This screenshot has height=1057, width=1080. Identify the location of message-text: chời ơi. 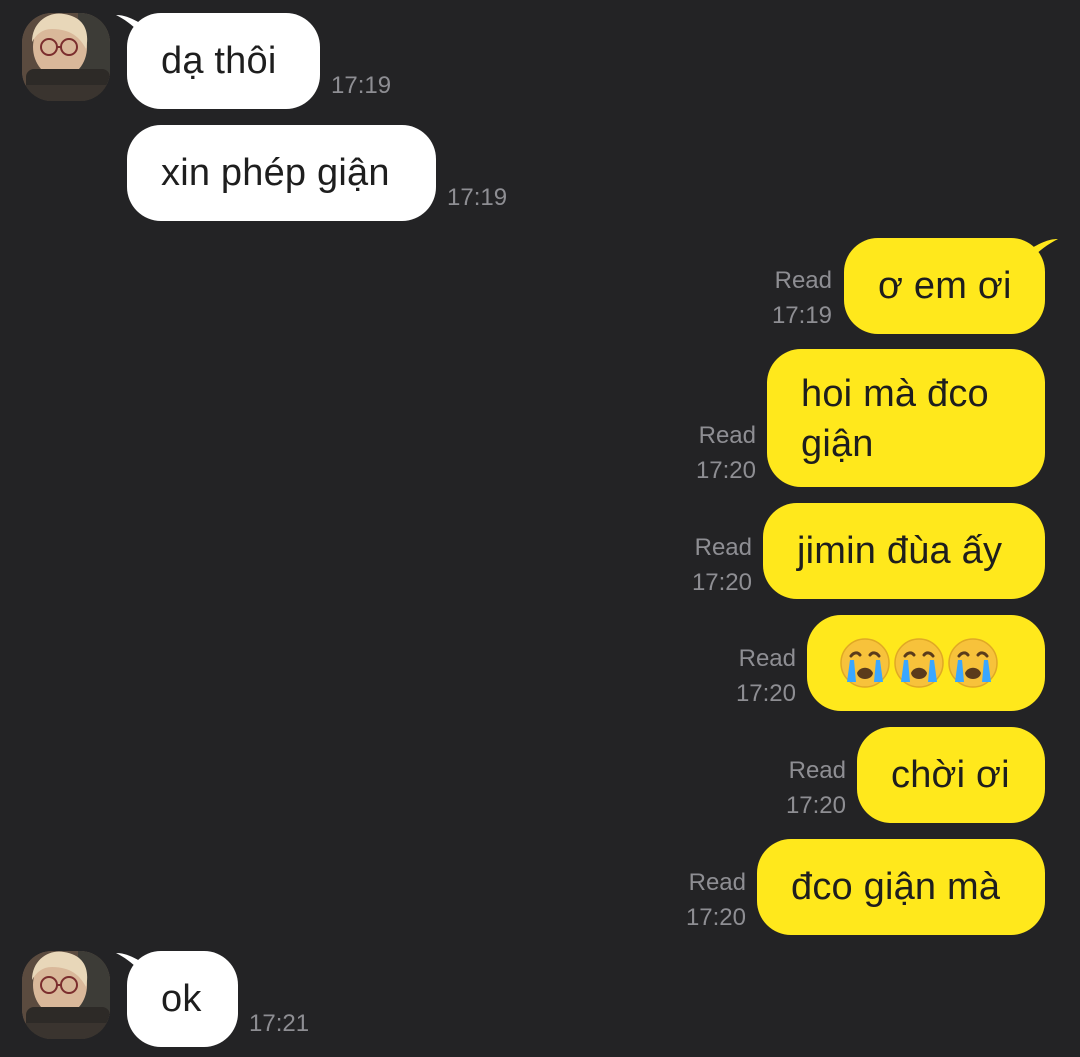
(950, 775).